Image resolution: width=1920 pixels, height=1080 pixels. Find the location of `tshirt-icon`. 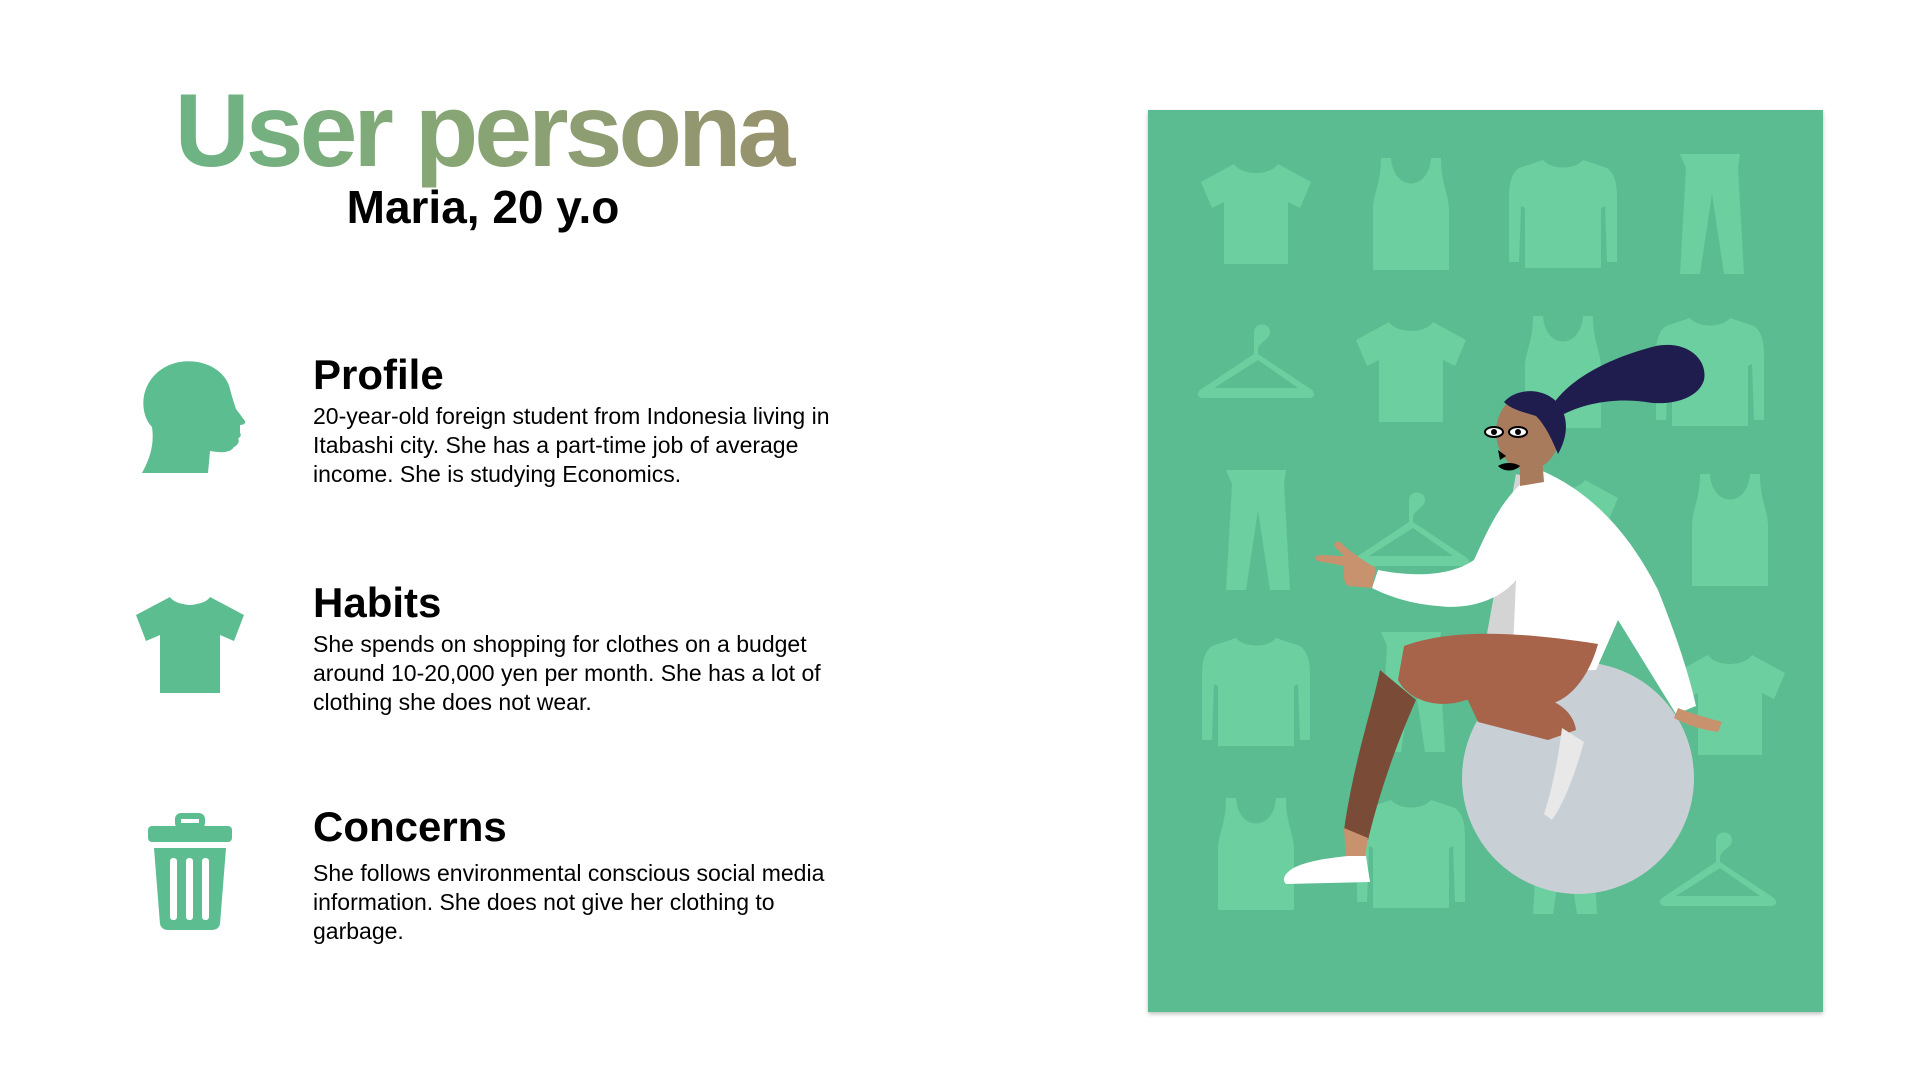

tshirt-icon is located at coordinates (190, 645).